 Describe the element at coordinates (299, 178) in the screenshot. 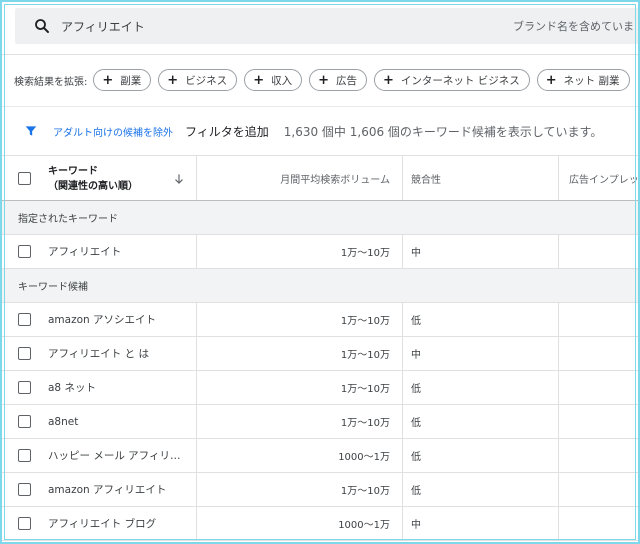

I see `header-volume: 月間平均検索ボリューム` at that location.